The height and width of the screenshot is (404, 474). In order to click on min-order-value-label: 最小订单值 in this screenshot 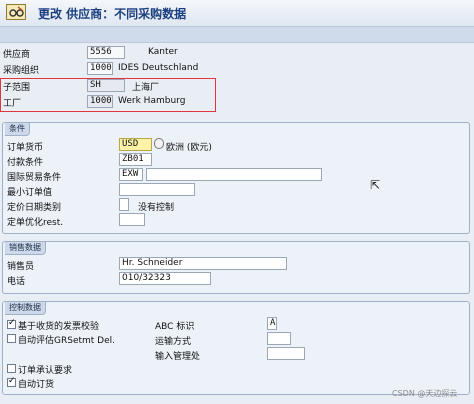, I will do `click(30, 193)`.